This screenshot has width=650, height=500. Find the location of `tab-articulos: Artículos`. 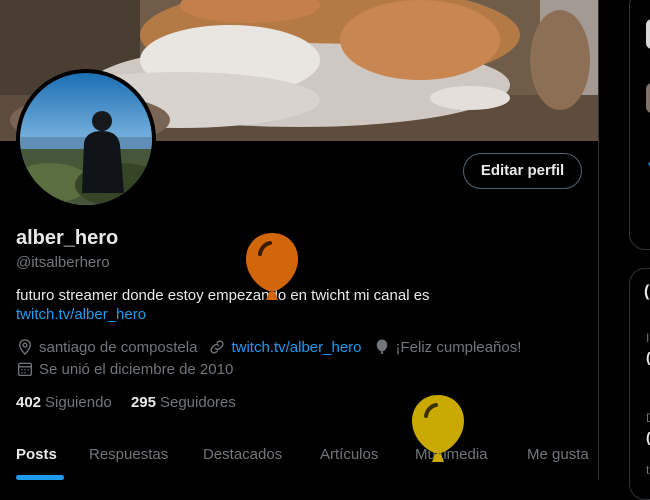

tab-articulos: Artículos is located at coordinates (349, 455).